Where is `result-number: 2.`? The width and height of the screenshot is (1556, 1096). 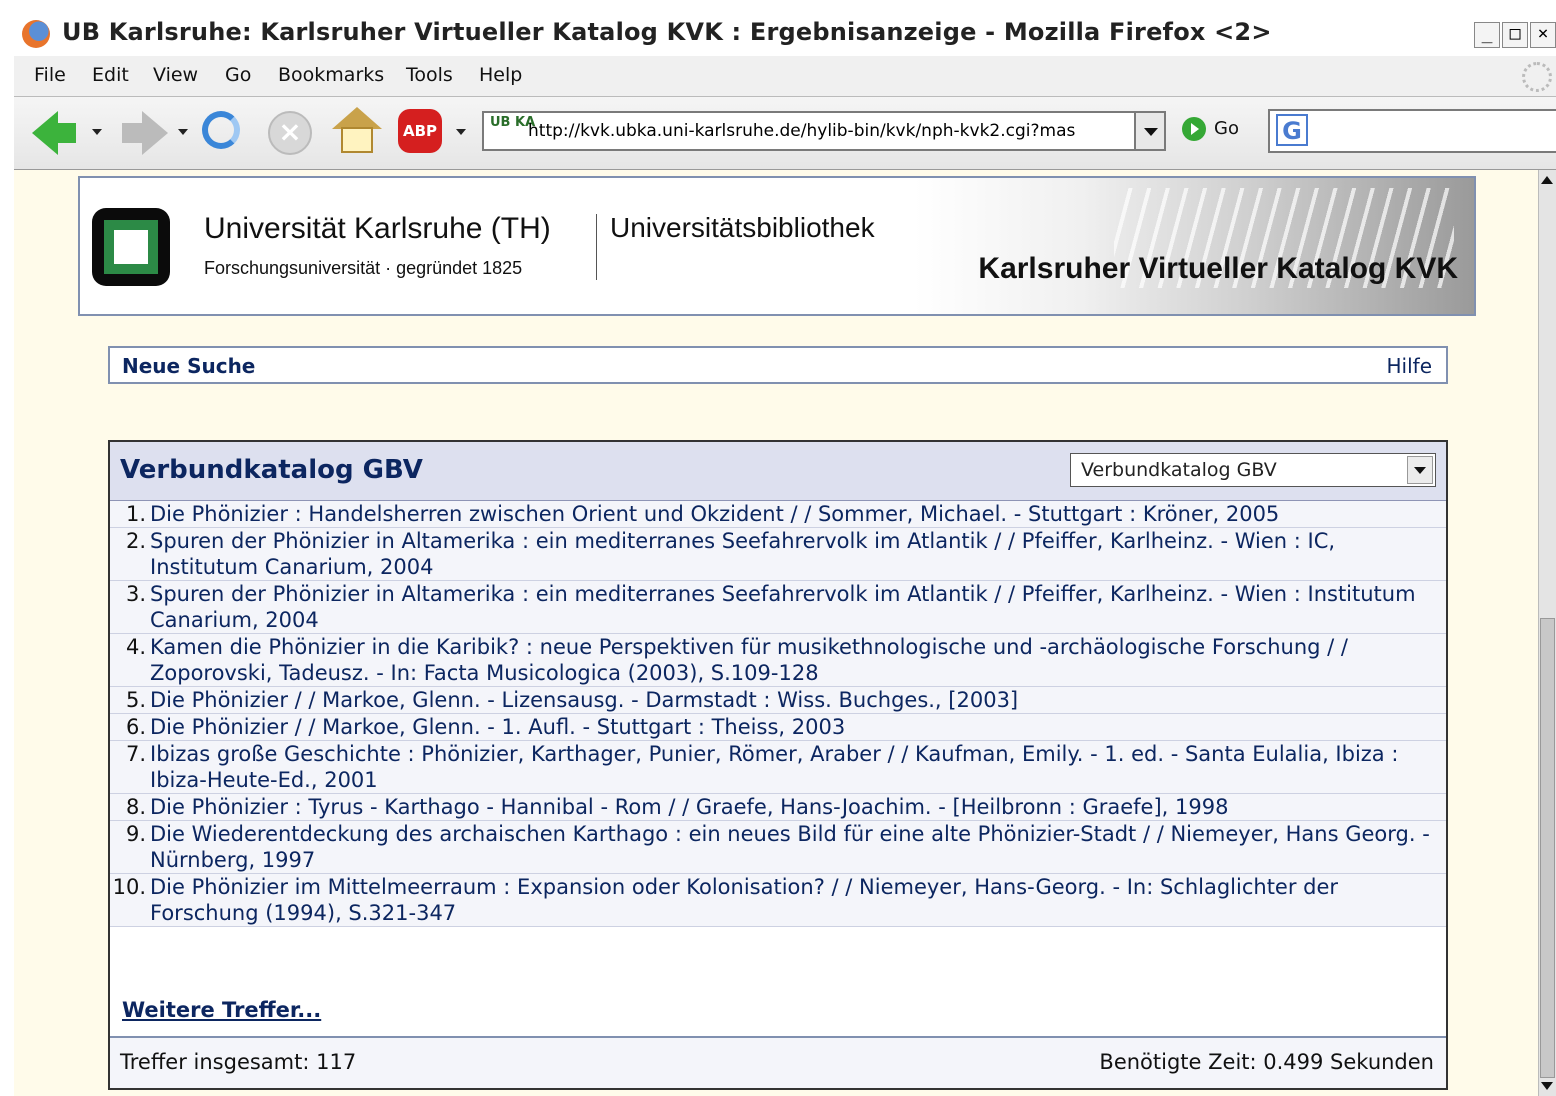
result-number: 2. is located at coordinates (135, 541).